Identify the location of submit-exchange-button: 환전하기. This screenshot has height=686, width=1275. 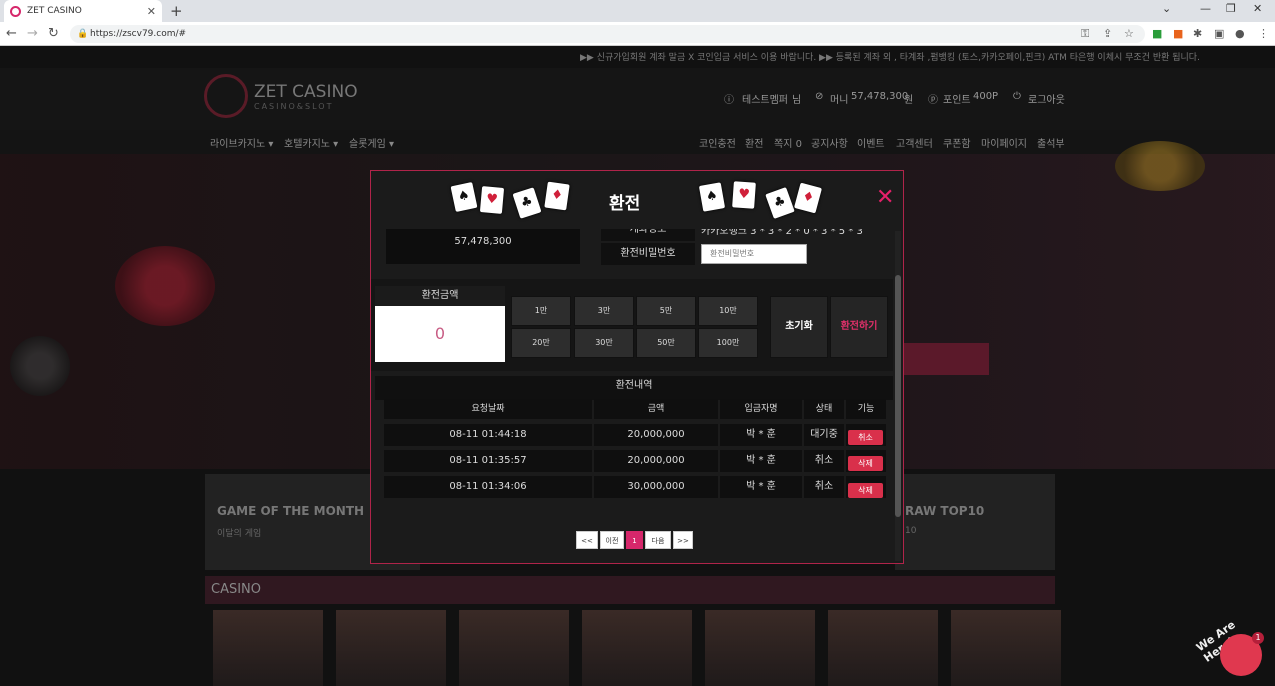
(859, 327).